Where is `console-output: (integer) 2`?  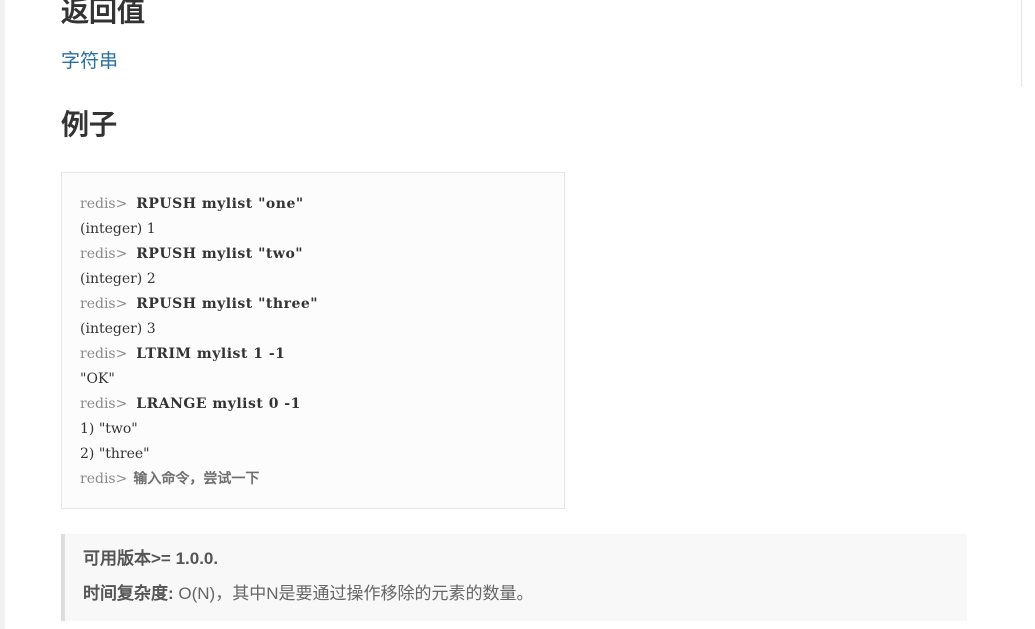
console-output: (integer) 2 is located at coordinates (118, 279).